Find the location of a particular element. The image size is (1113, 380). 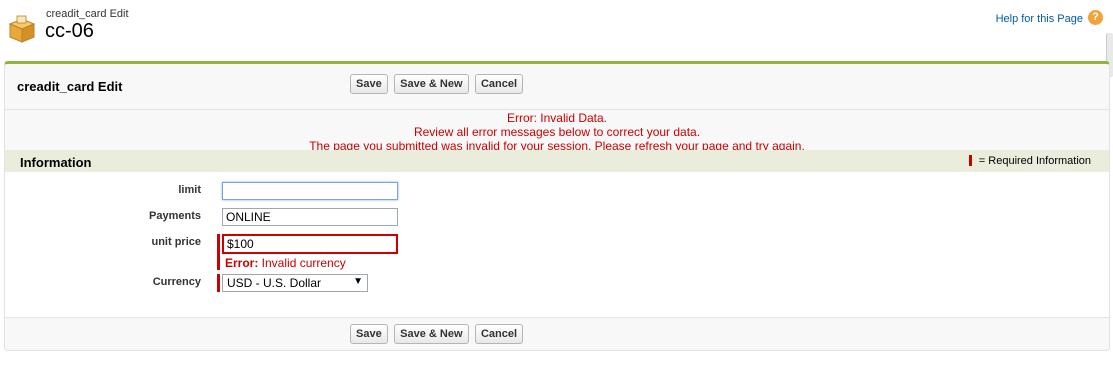

question-circle-icon: ? is located at coordinates (1095, 17).